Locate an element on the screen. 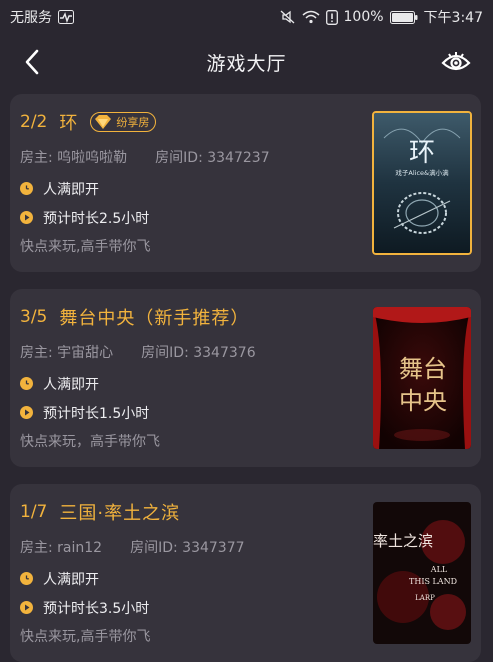 The width and height of the screenshot is (493, 662). poster-title: 率土之滨 is located at coordinates (403, 541).